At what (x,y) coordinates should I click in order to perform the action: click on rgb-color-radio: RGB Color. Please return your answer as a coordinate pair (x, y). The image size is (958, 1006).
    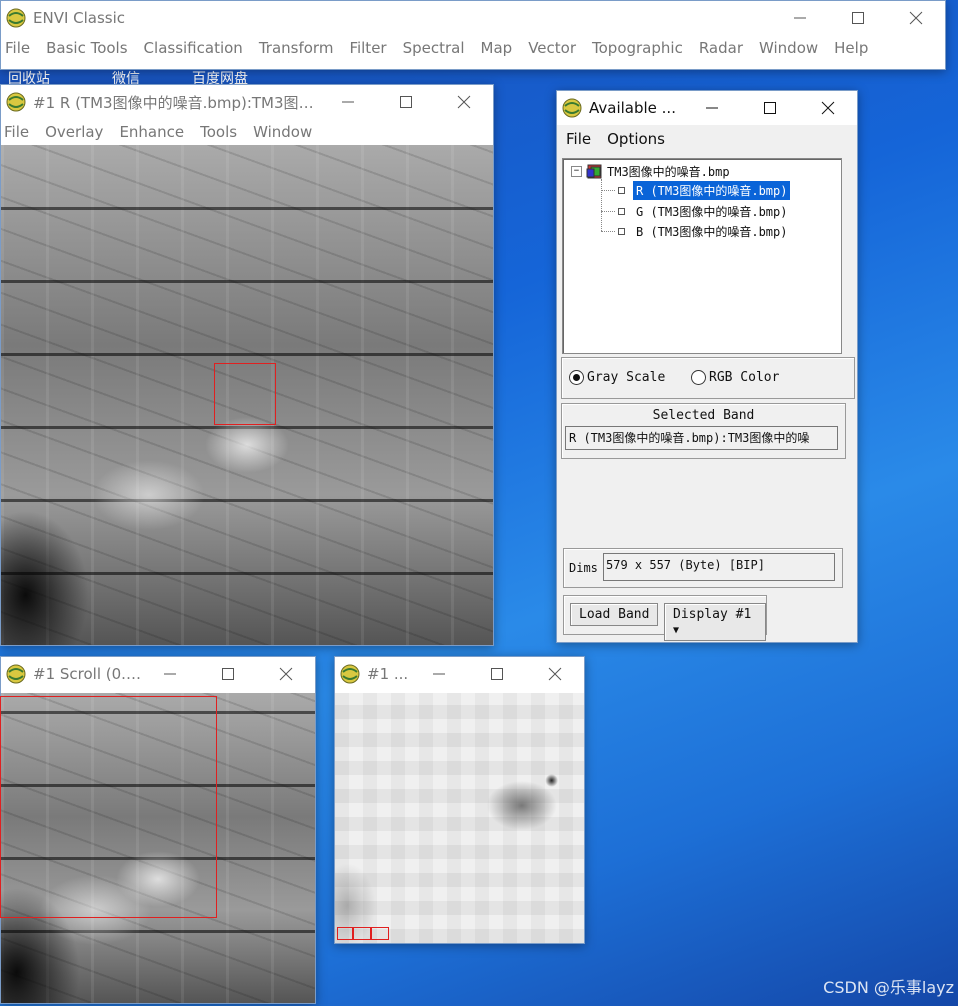
    Looking at the image, I should click on (735, 377).